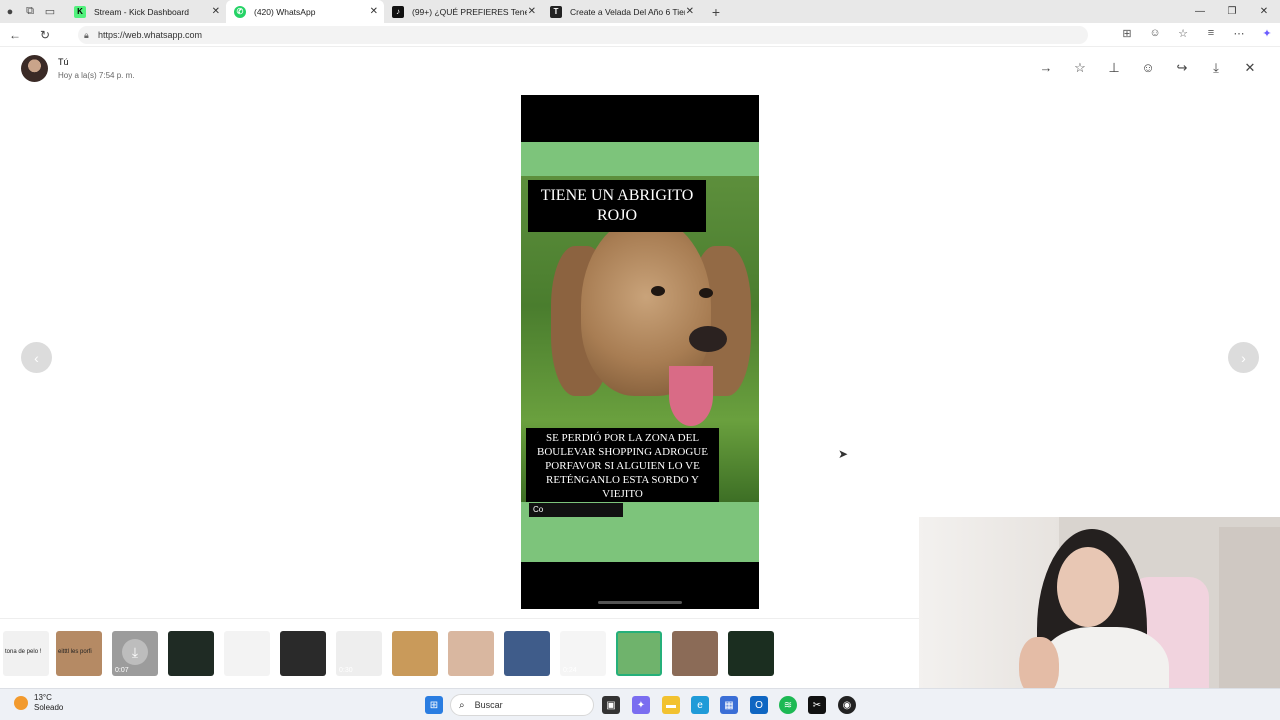 This screenshot has height=720, width=1280. What do you see at coordinates (700, 705) in the screenshot?
I see `edge-browser-icon: e` at bounding box center [700, 705].